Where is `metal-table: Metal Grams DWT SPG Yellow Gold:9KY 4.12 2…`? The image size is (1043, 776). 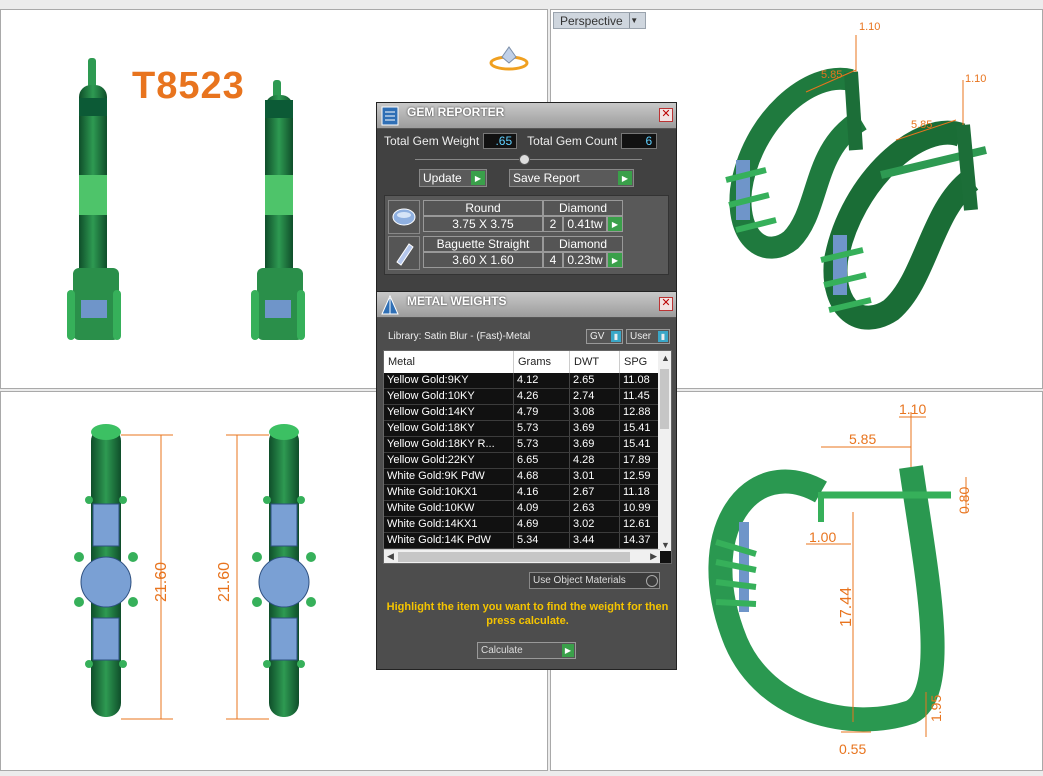
metal-table: Metal Grams DWT SPG Yellow Gold:9KY 4.12 2… is located at coordinates (527, 457).